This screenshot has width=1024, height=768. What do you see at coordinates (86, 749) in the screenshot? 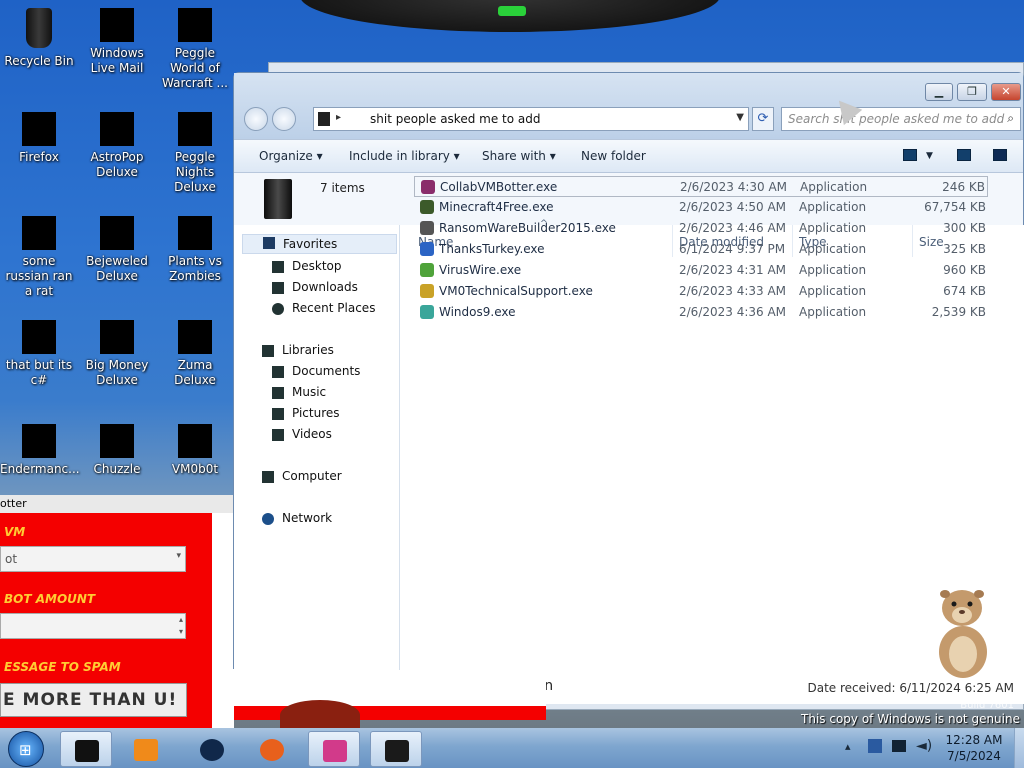
I see `taskbar-explorer` at bounding box center [86, 749].